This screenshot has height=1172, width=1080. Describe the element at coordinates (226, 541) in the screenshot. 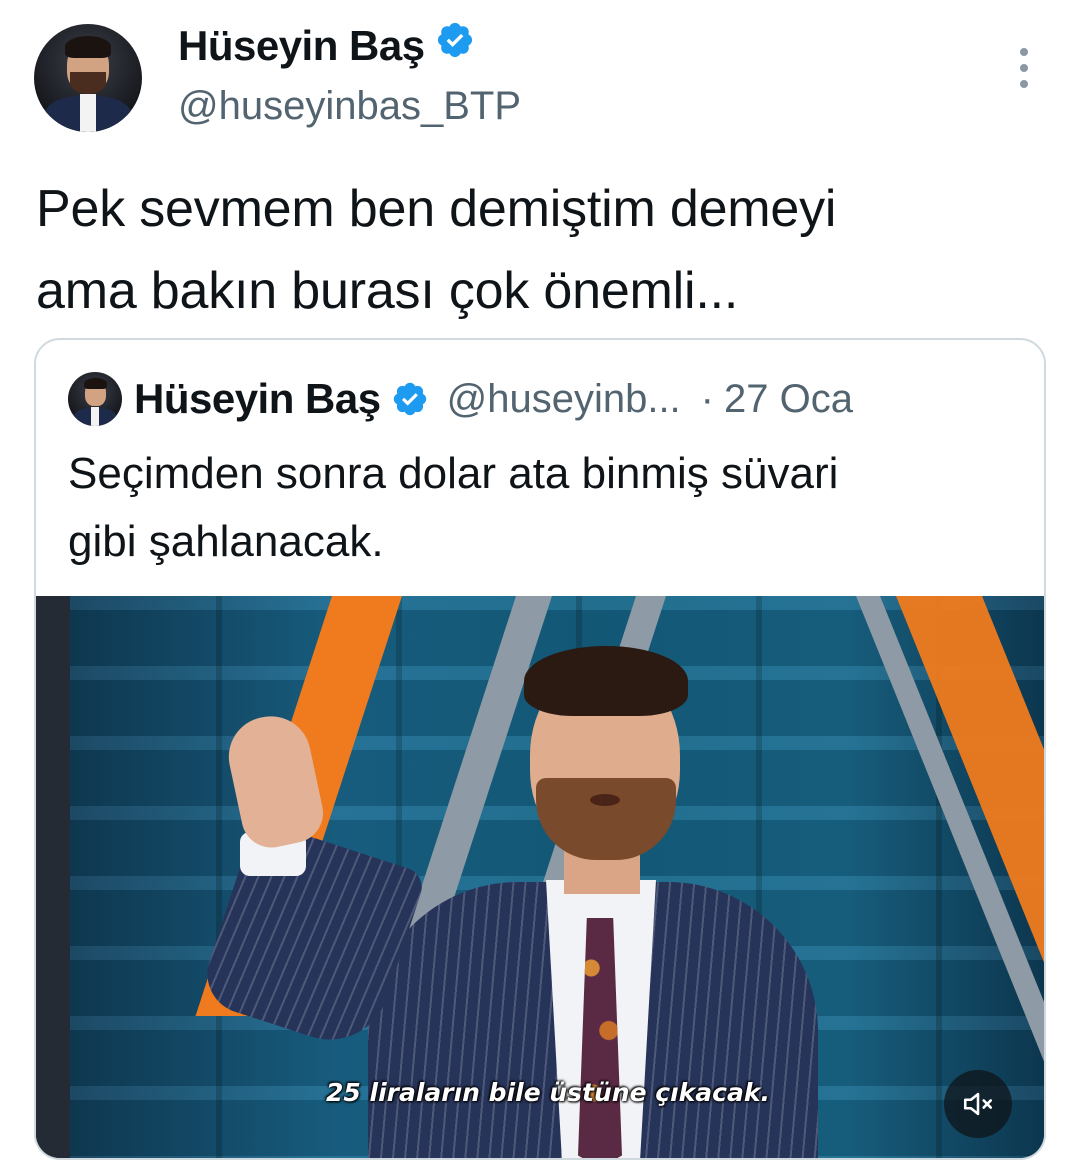

I see `quoted-text-line: gibi şahlanacak.` at that location.